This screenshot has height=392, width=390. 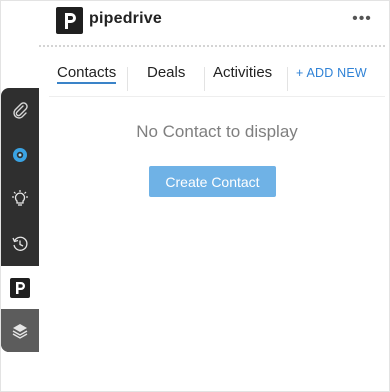 I want to click on lightbulb-icon, so click(x=20, y=197).